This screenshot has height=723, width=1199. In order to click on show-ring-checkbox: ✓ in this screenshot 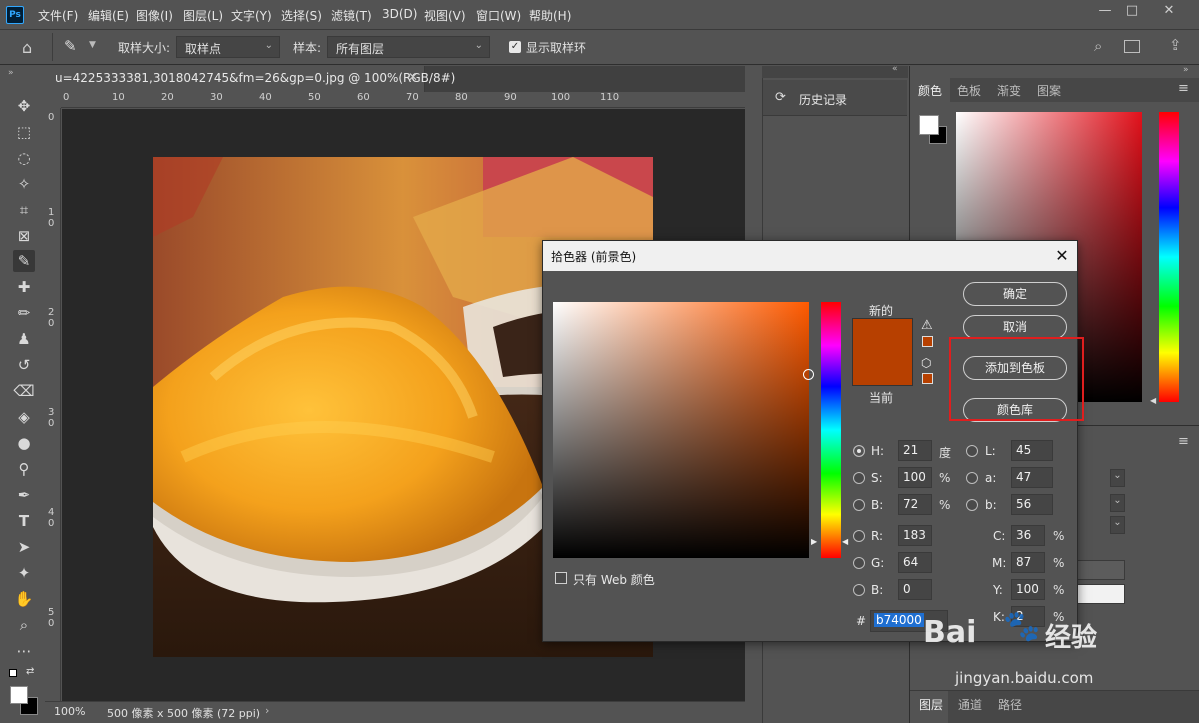, I will do `click(515, 47)`.